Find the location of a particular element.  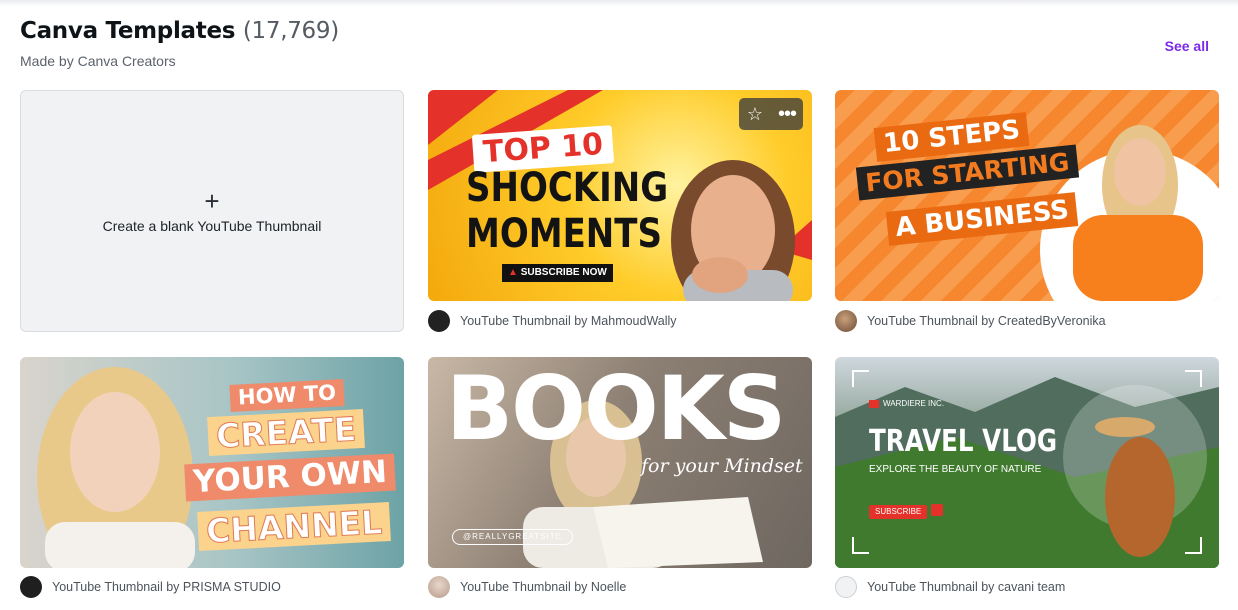

create-blank-card: + Create a blank YouTube Thumbnail is located at coordinates (212, 211).